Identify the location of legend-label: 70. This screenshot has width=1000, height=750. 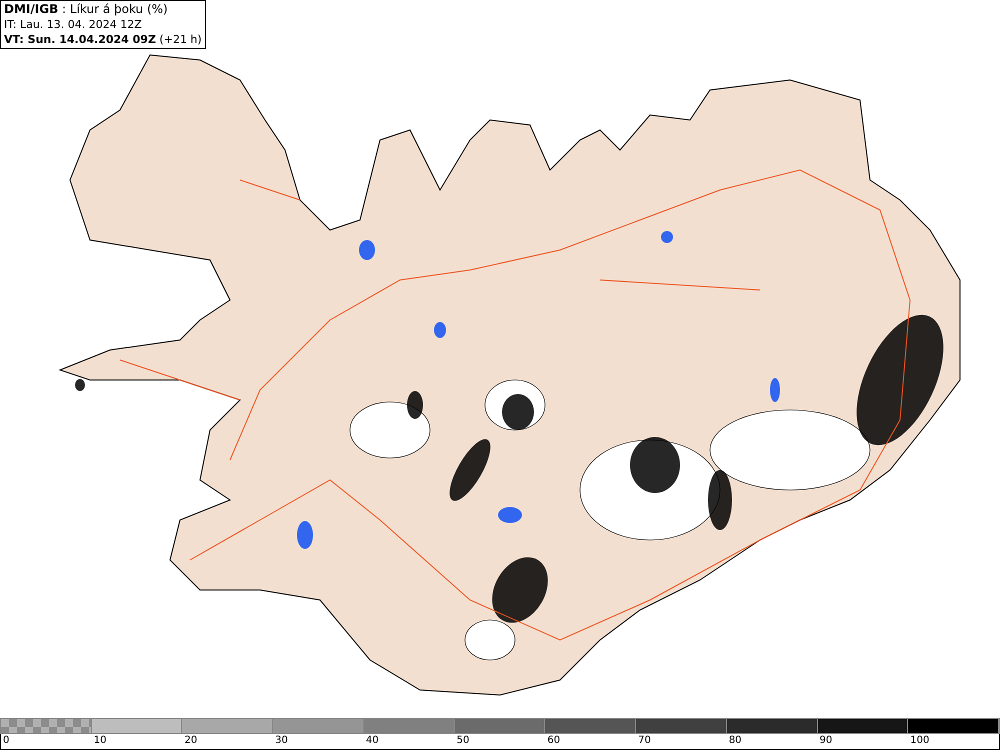
(644, 740).